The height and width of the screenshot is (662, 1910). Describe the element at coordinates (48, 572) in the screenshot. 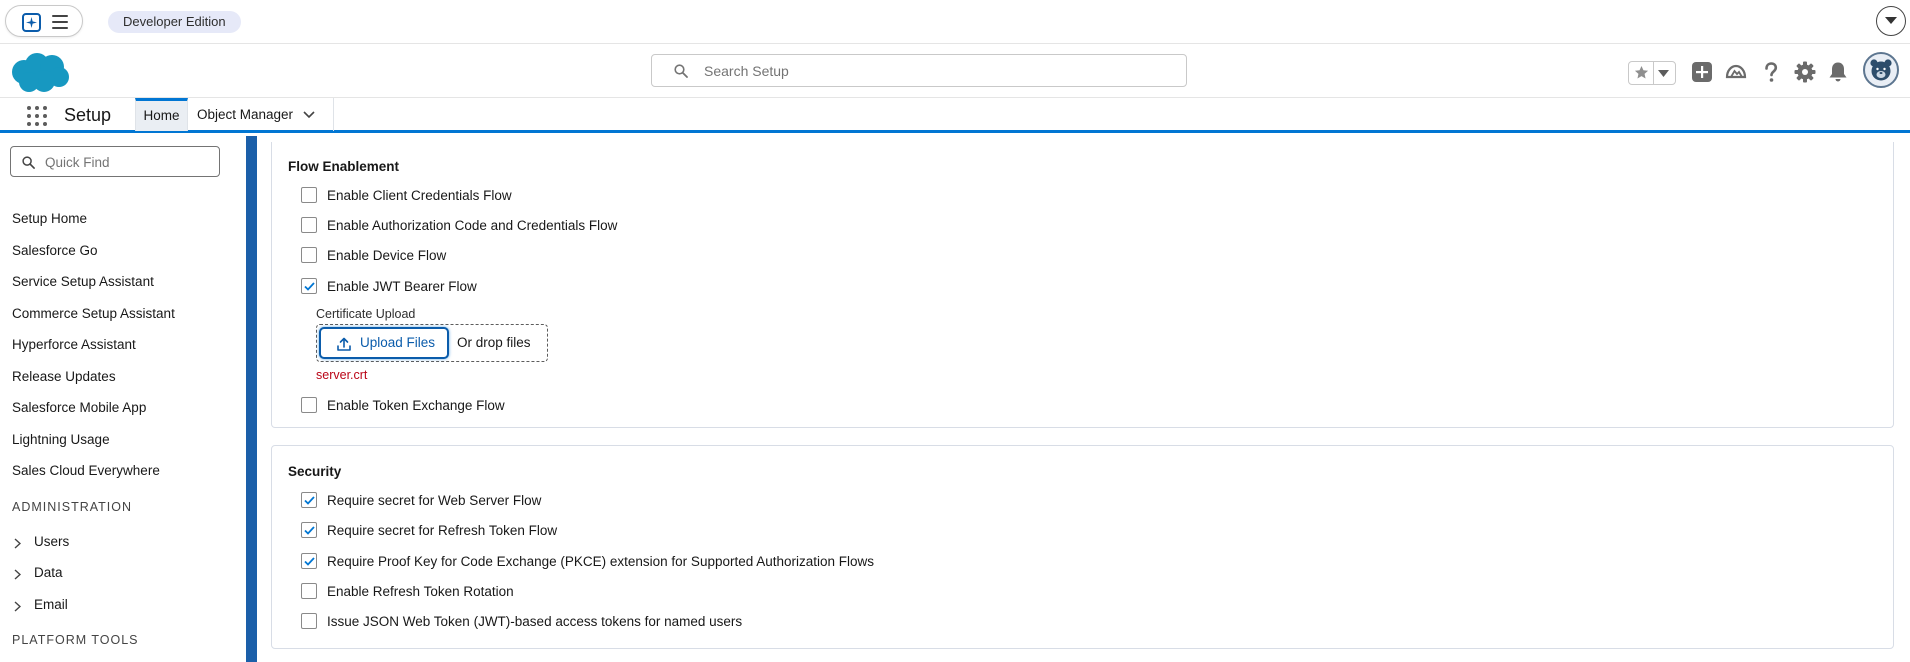

I see `sidebar-item-label: Data` at that location.